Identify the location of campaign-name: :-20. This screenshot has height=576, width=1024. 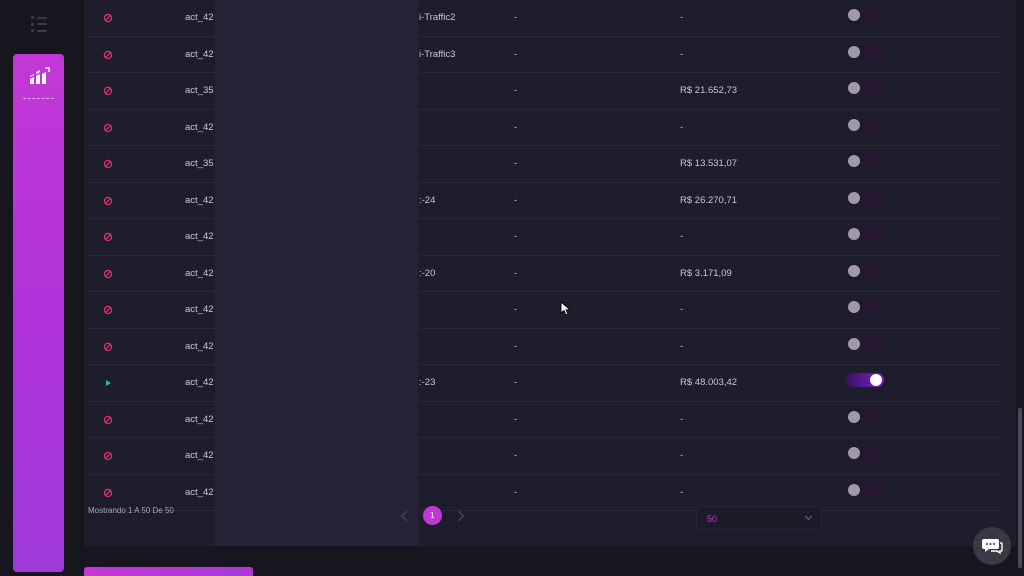
(427, 273).